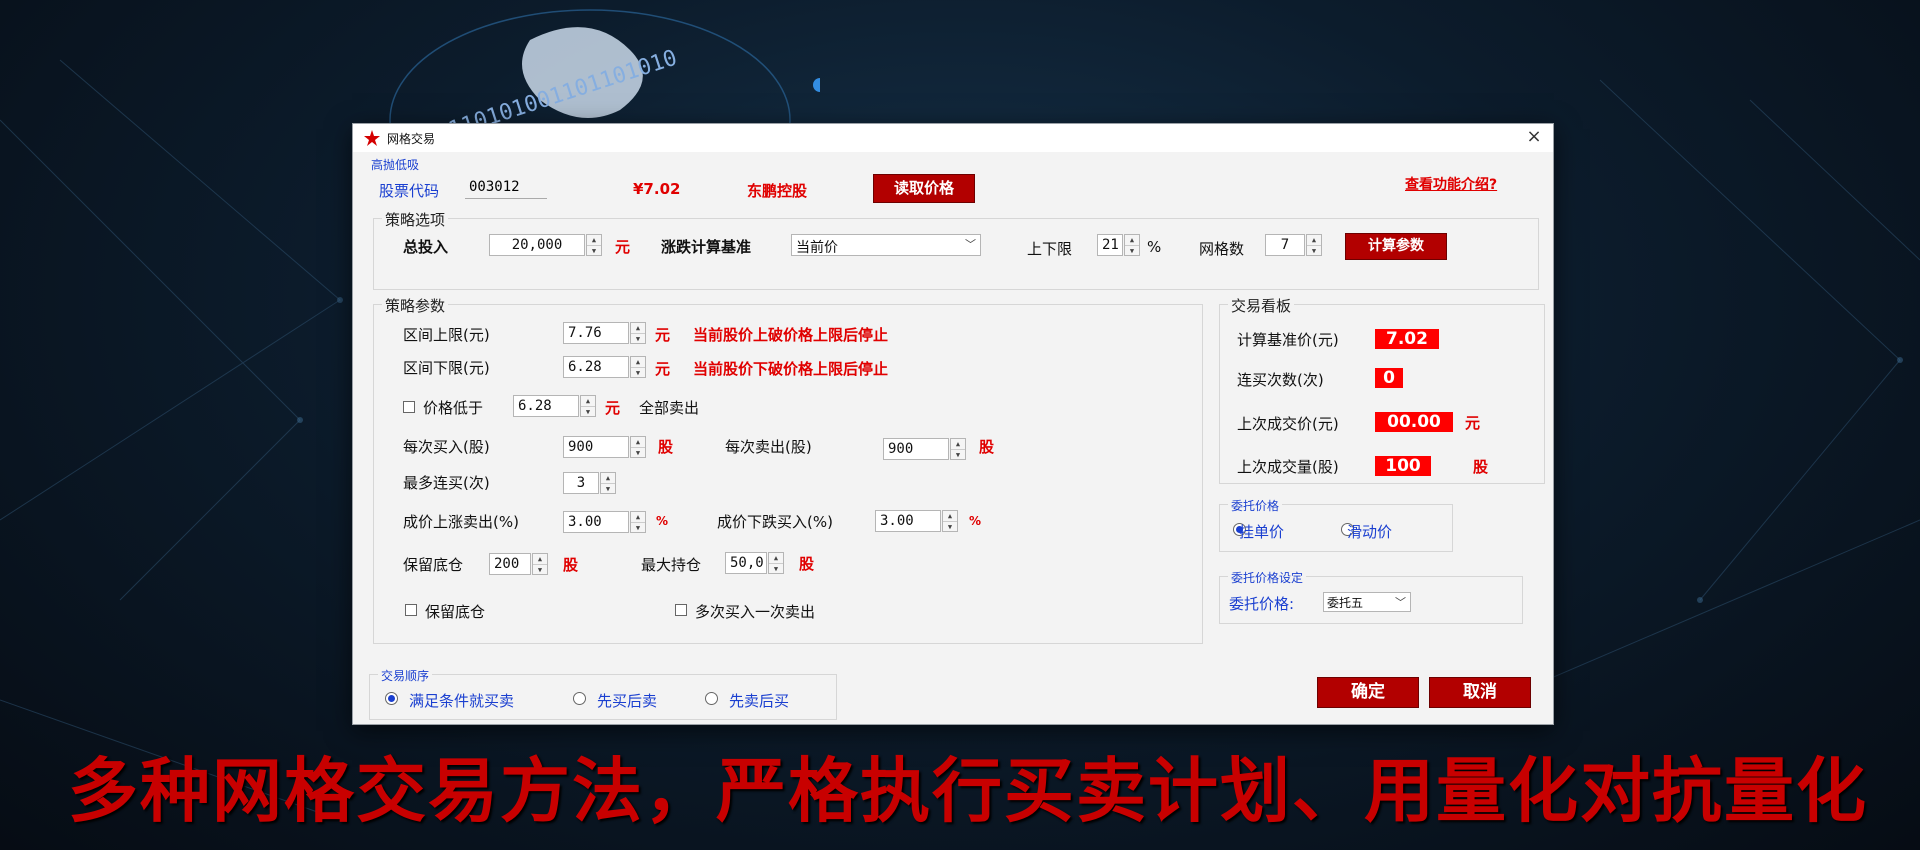  I want to click on limit-unit: %, so click(1154, 247).